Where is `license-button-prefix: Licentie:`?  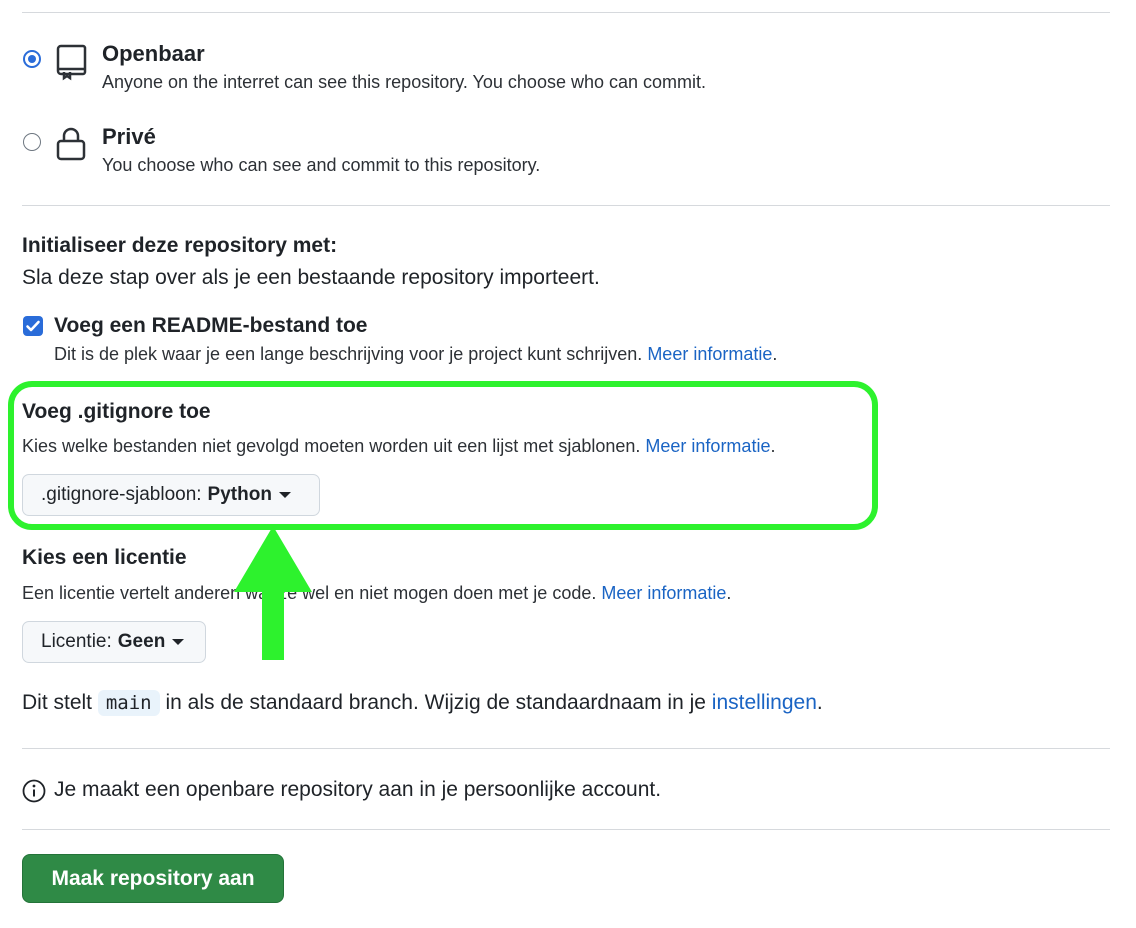 license-button-prefix: Licentie: is located at coordinates (76, 641).